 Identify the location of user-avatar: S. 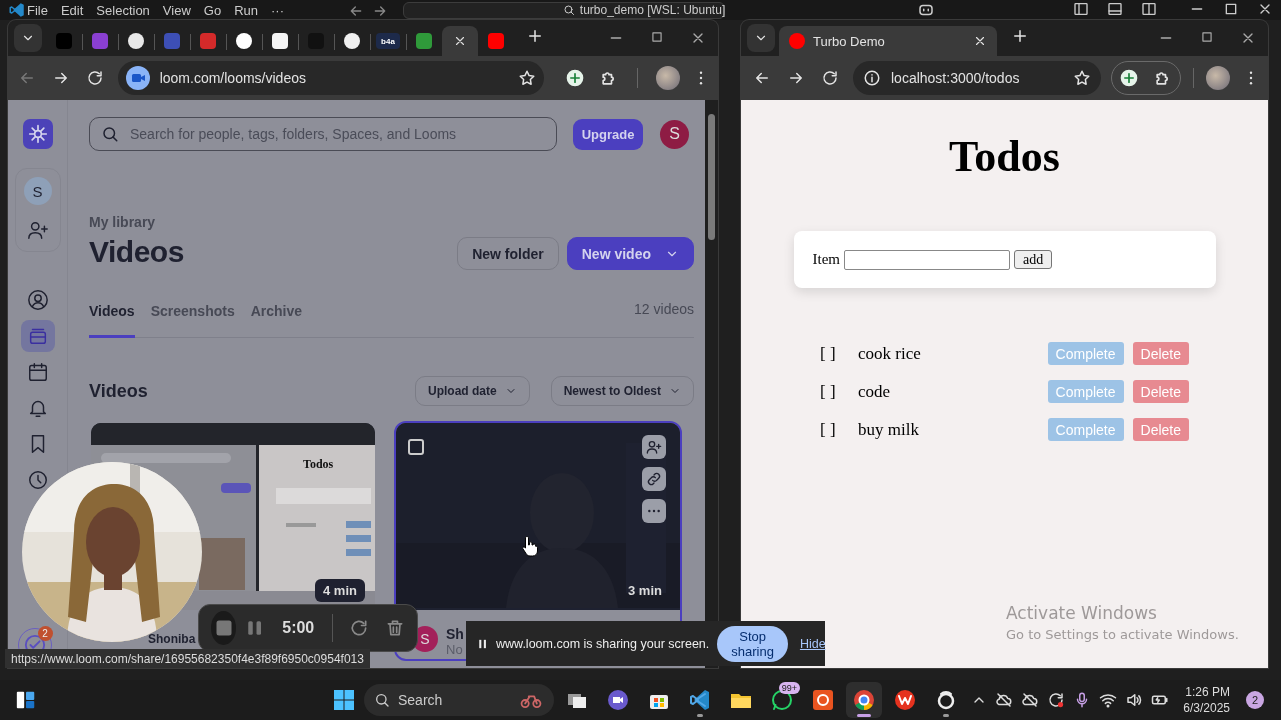
(674, 134).